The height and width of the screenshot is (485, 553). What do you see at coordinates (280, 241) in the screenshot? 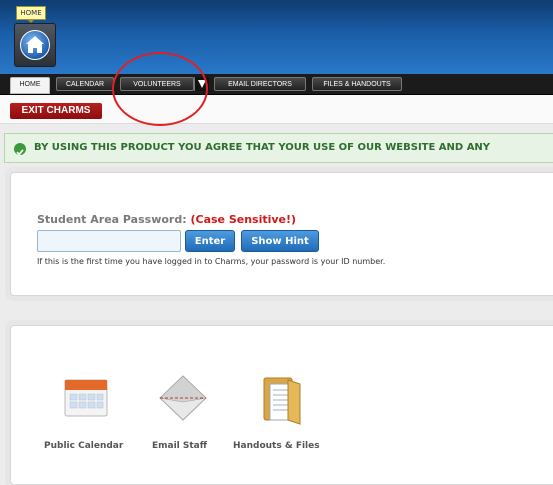
I see `show-hint-button: Show Hint` at bounding box center [280, 241].